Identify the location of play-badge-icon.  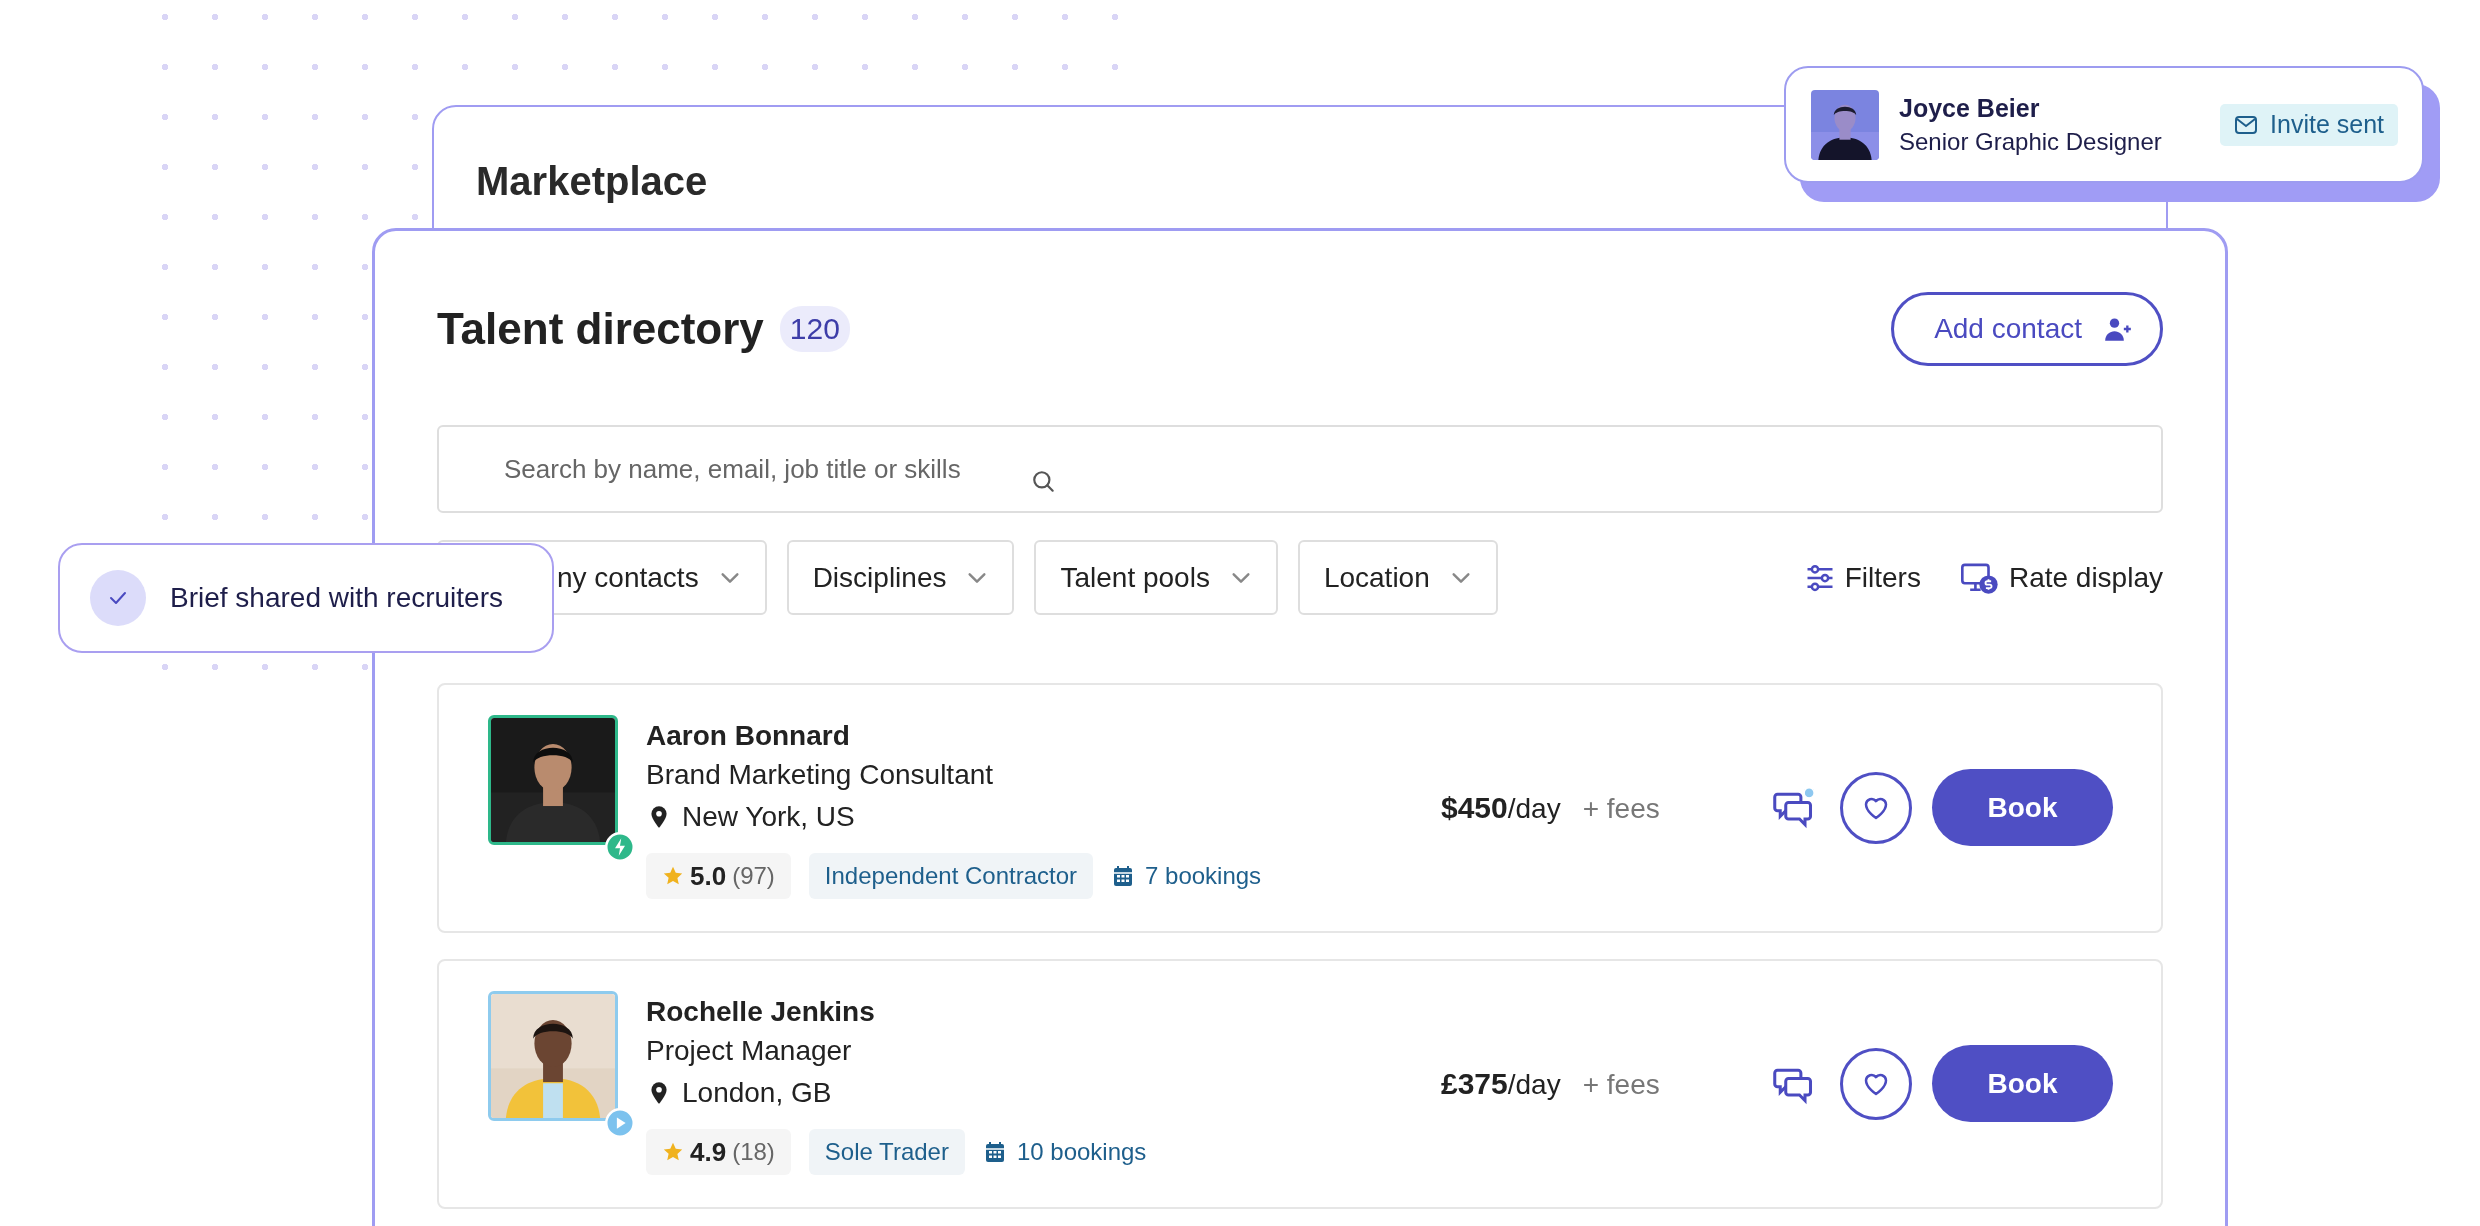
(620, 1123).